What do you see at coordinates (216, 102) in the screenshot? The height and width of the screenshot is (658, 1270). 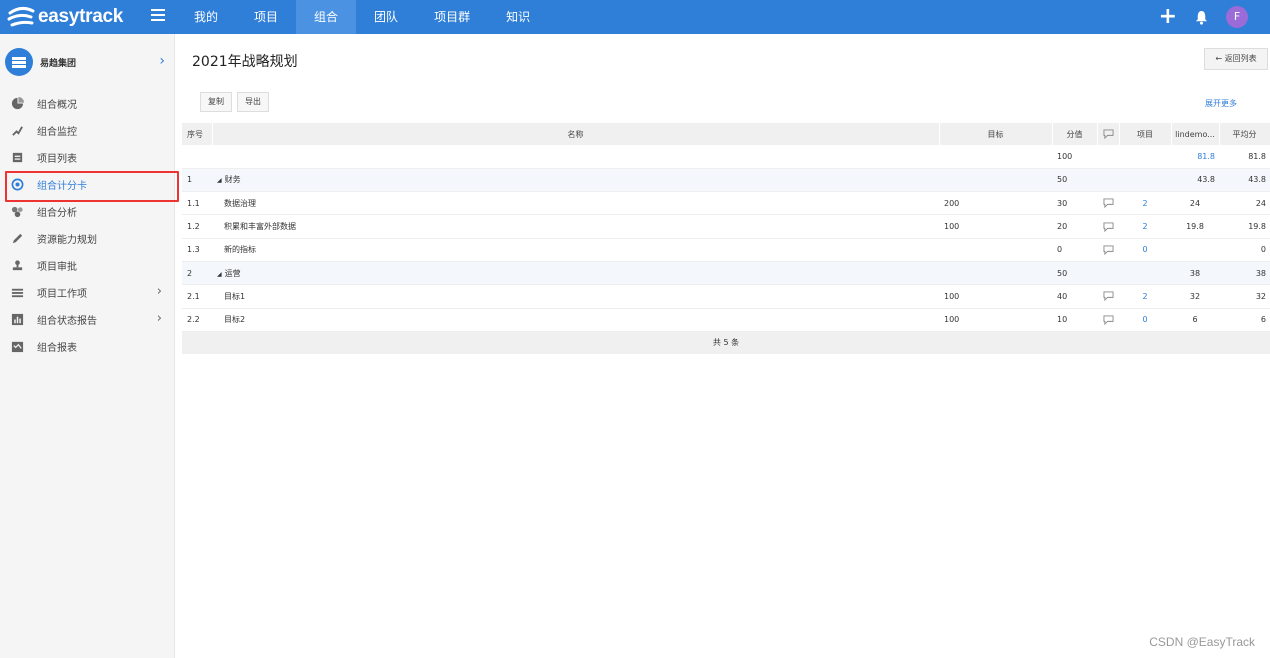 I see `copy-button: 复制` at bounding box center [216, 102].